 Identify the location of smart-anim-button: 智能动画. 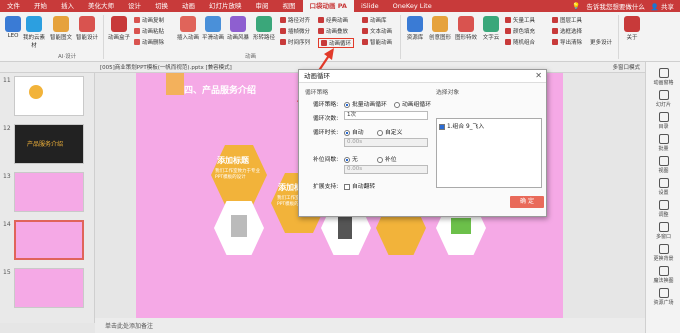
(377, 42).